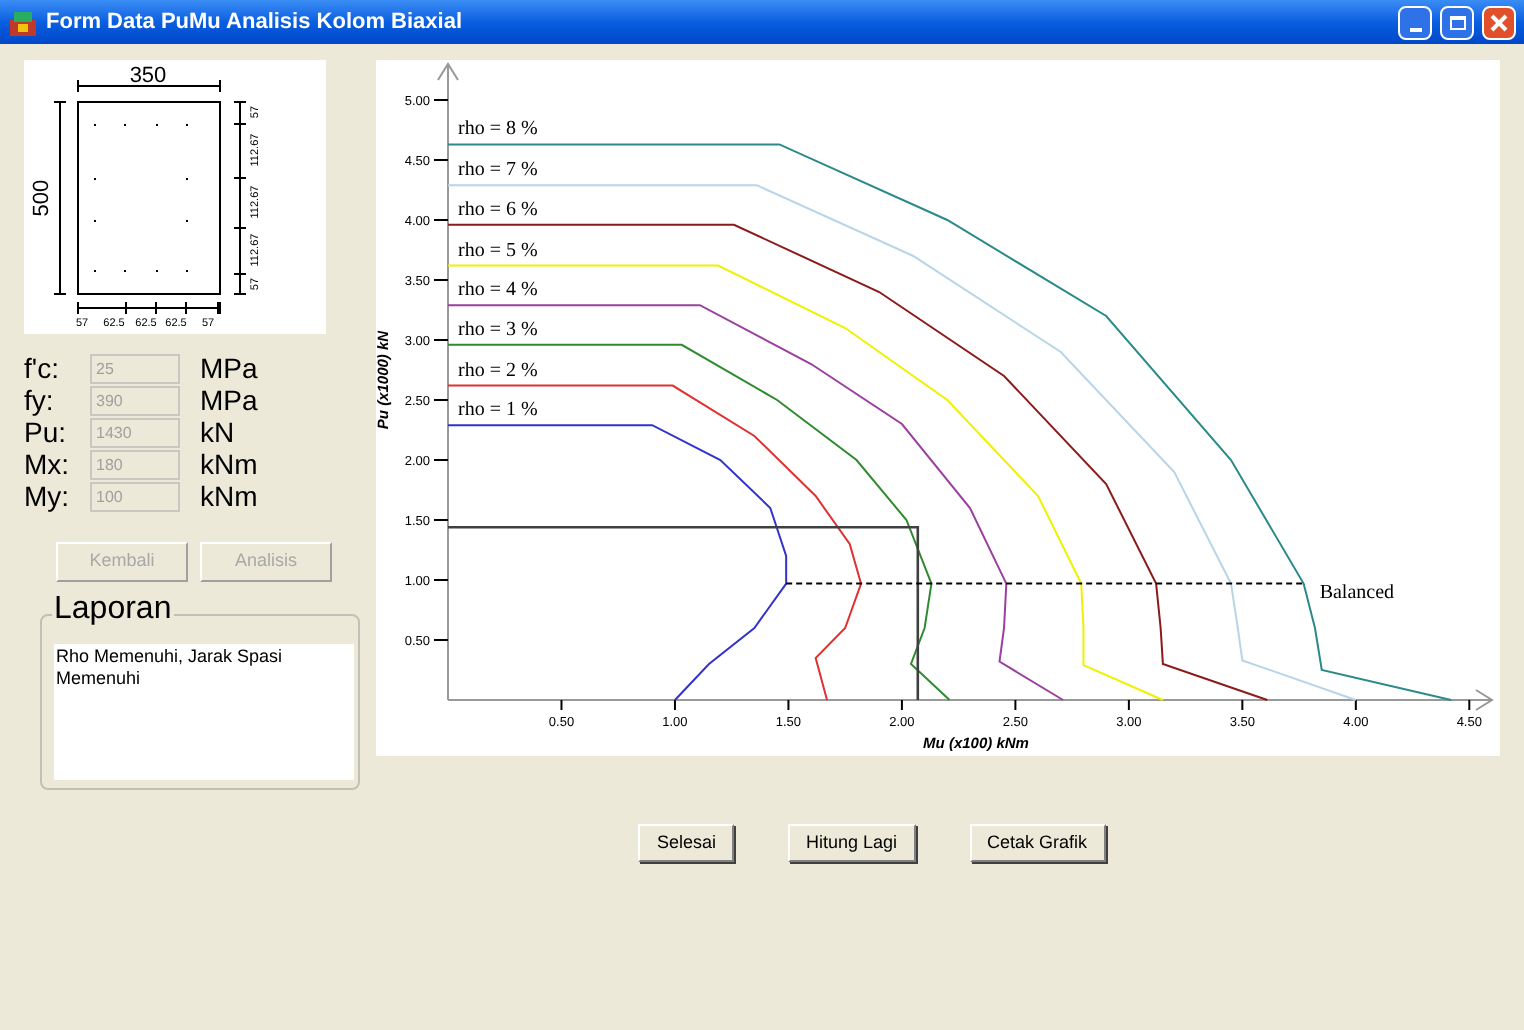 The width and height of the screenshot is (1524, 1030). Describe the element at coordinates (851, 843) in the screenshot. I see `form-button: Hitung Lagi` at that location.